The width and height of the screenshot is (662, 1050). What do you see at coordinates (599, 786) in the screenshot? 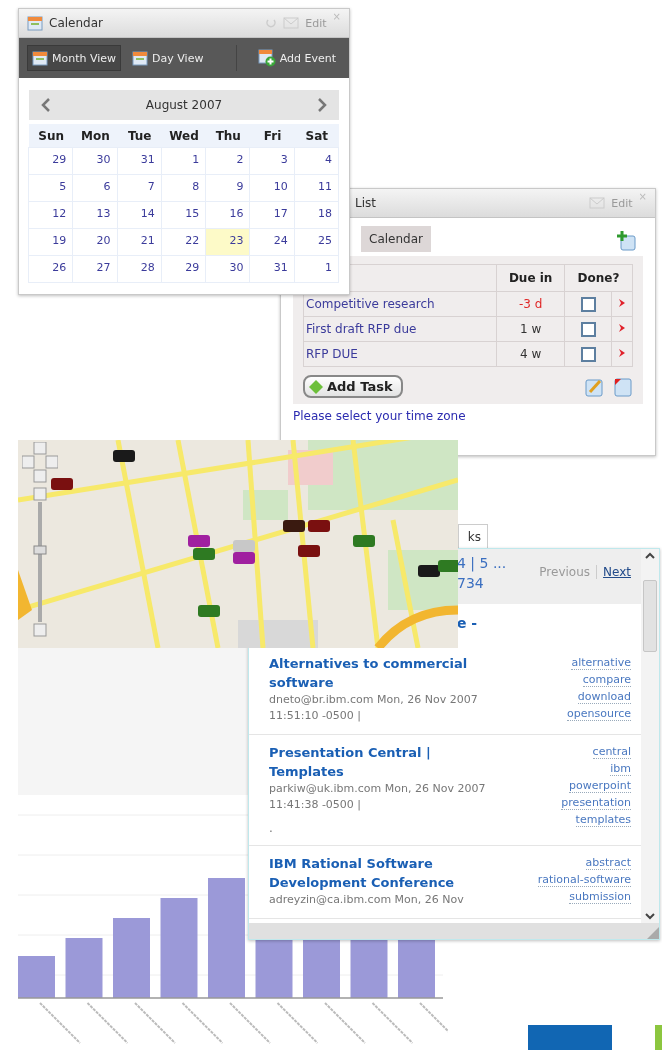
I see `tag-link: powerpoint` at bounding box center [599, 786].